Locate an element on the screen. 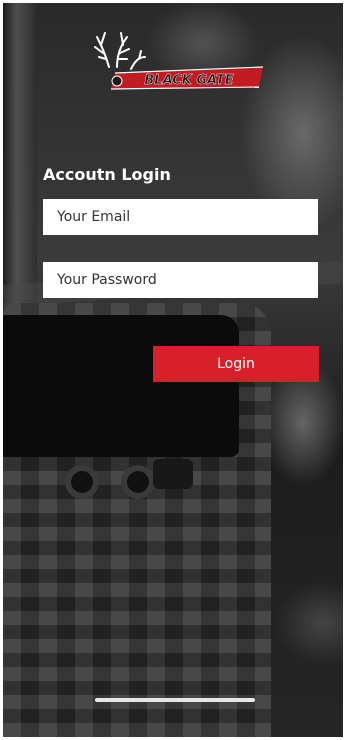 This screenshot has width=346, height=740. background-pole is located at coordinates (20, 153).